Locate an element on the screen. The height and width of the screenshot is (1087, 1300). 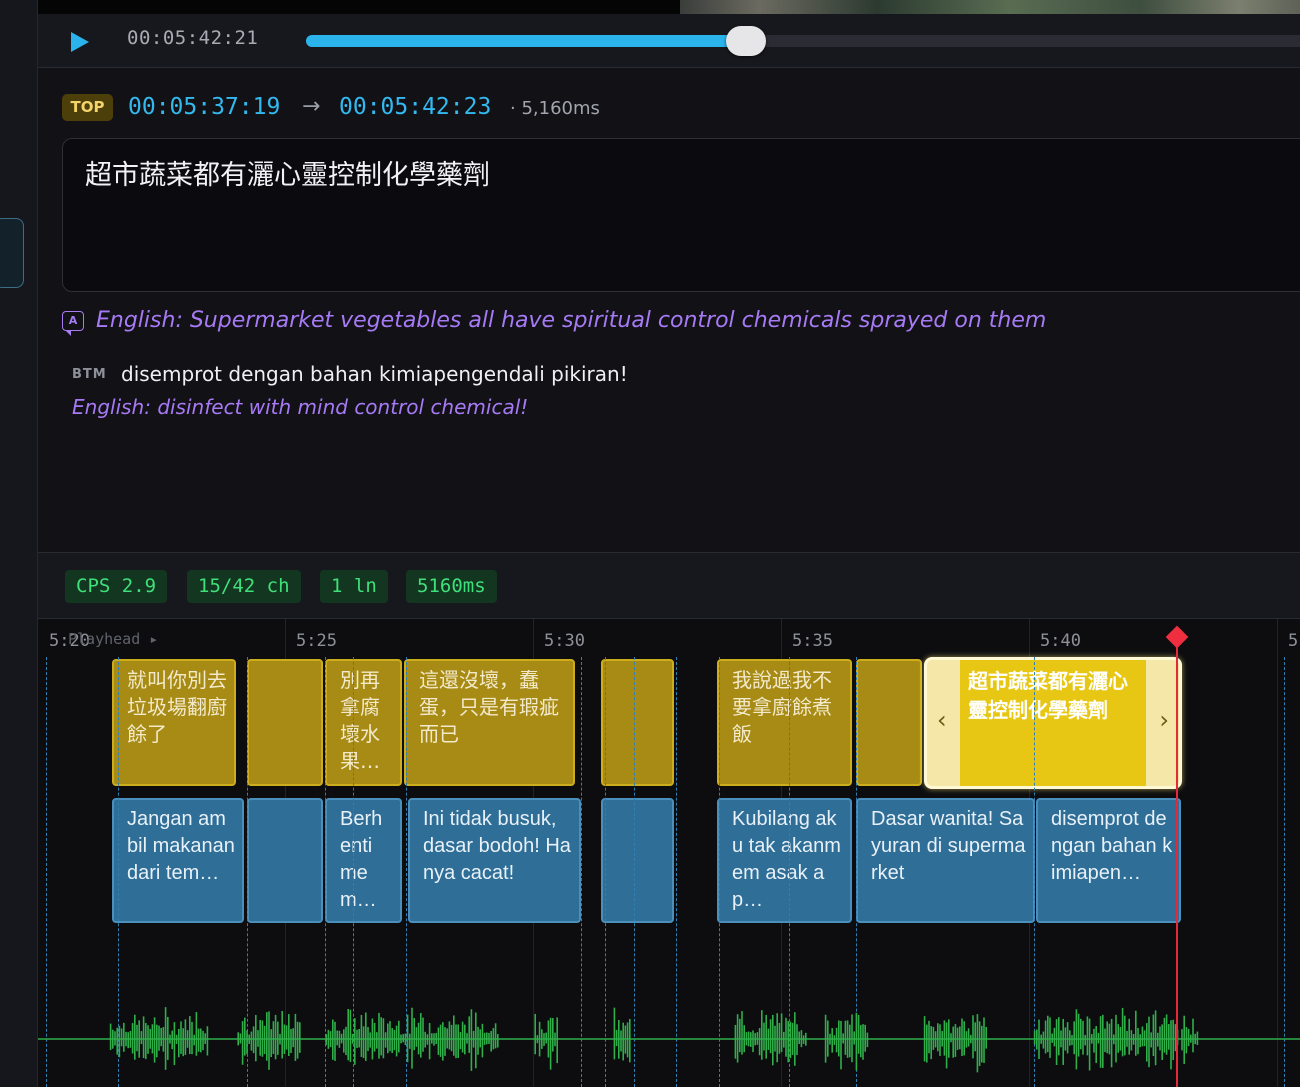
scrubber-track is located at coordinates (803, 41).